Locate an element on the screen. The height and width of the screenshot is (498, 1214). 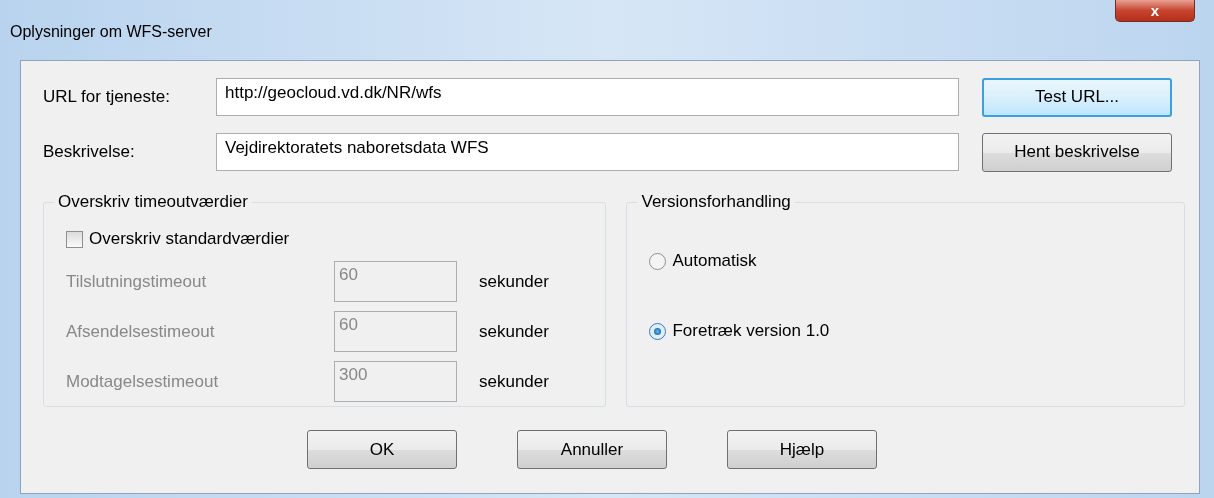
field-label: URL for tjeneste: is located at coordinates (107, 97).